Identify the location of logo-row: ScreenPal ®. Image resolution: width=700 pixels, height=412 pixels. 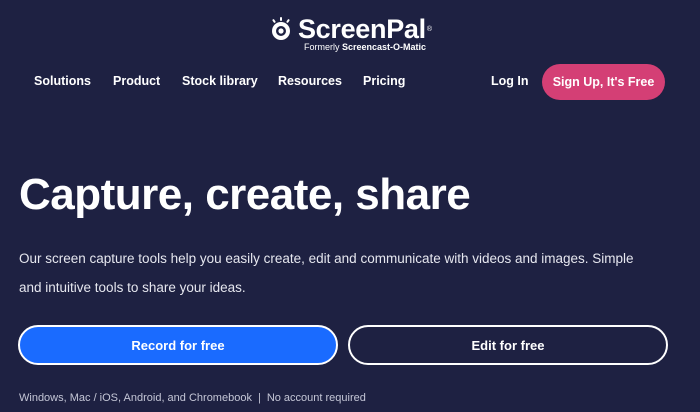
(350, 29).